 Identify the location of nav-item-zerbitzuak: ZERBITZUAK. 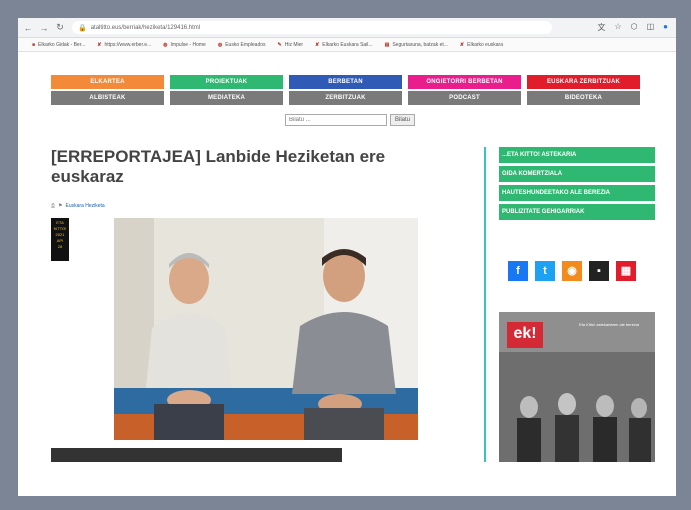
(345, 98).